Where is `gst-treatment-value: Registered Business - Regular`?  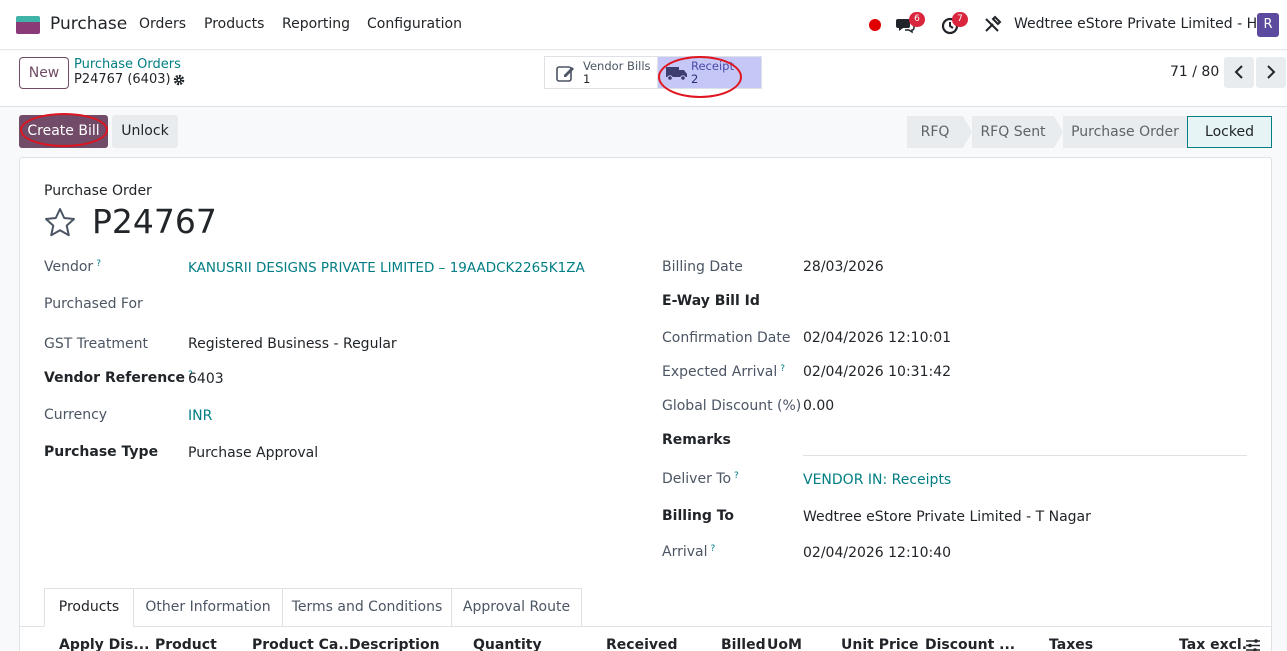
gst-treatment-value: Registered Business - Regular is located at coordinates (292, 344).